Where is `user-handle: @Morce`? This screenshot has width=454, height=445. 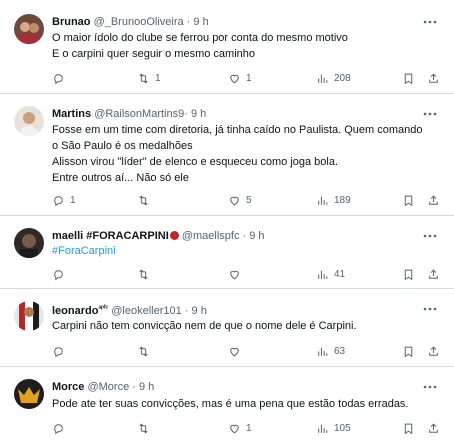 user-handle: @Morce is located at coordinates (108, 387).